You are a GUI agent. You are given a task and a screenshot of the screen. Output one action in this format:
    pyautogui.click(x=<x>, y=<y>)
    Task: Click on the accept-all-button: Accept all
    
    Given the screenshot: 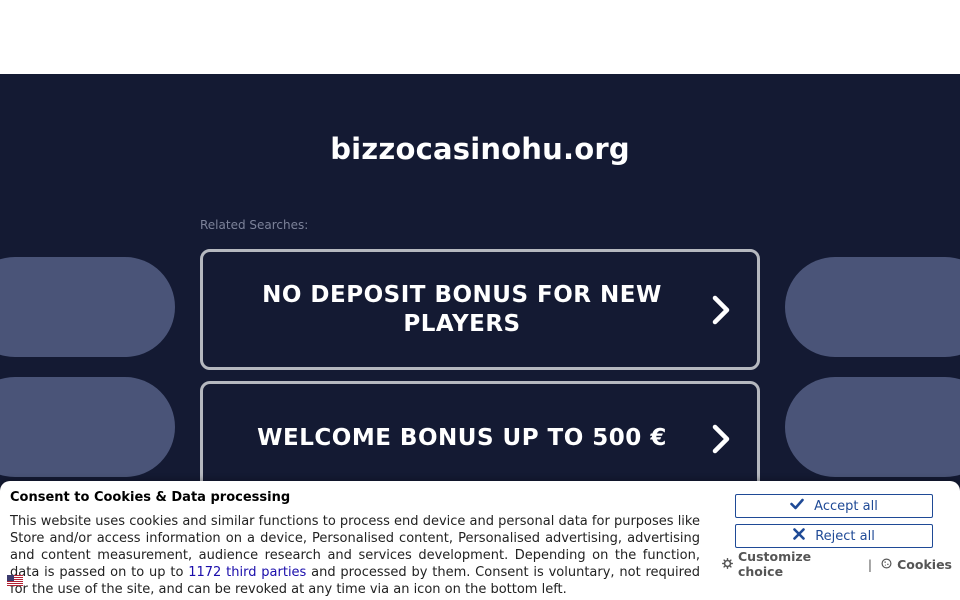 What is the action you would take?
    pyautogui.click(x=834, y=506)
    